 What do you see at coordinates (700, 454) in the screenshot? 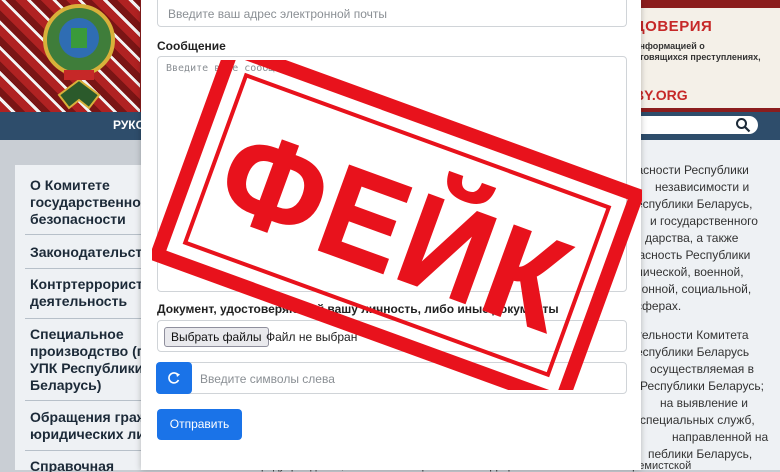
I see `article-line: пеблики Беларусь,` at bounding box center [700, 454].